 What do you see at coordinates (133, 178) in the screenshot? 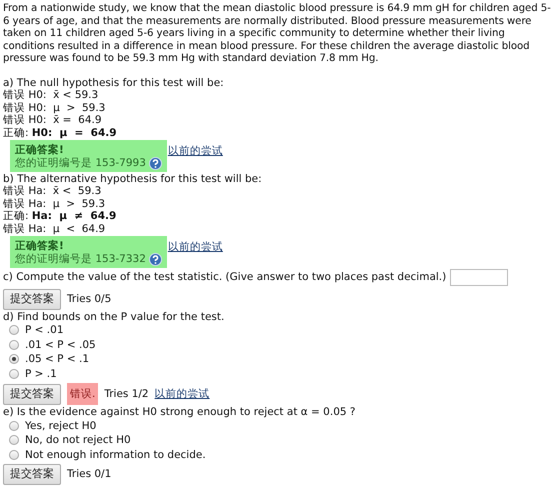
I see `question-prompt: b) The alternative hypothesis for this test will be:` at bounding box center [133, 178].